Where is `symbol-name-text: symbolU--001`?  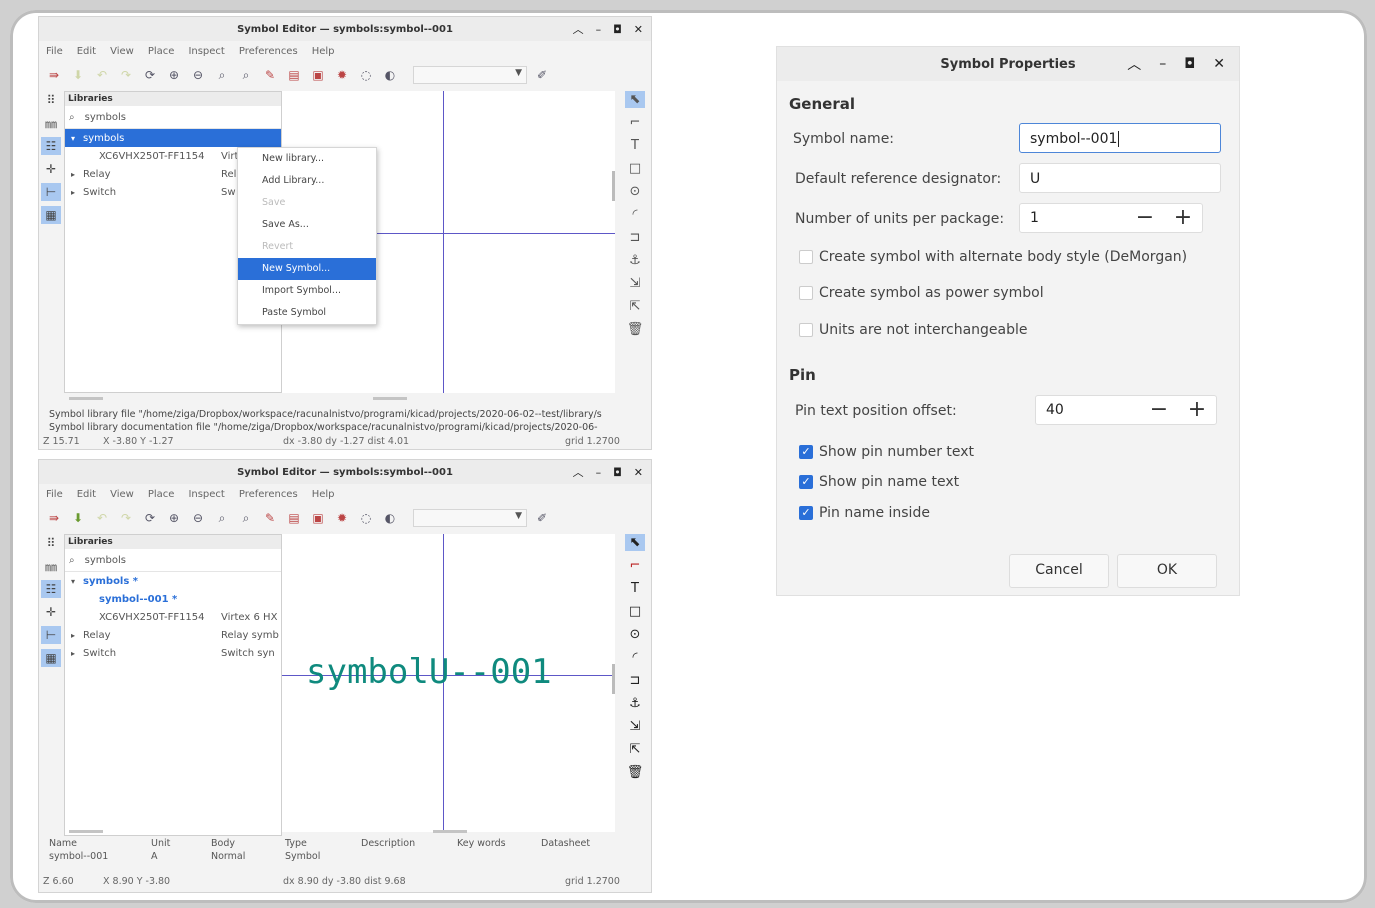 symbol-name-text: symbolU--001 is located at coordinates (429, 672).